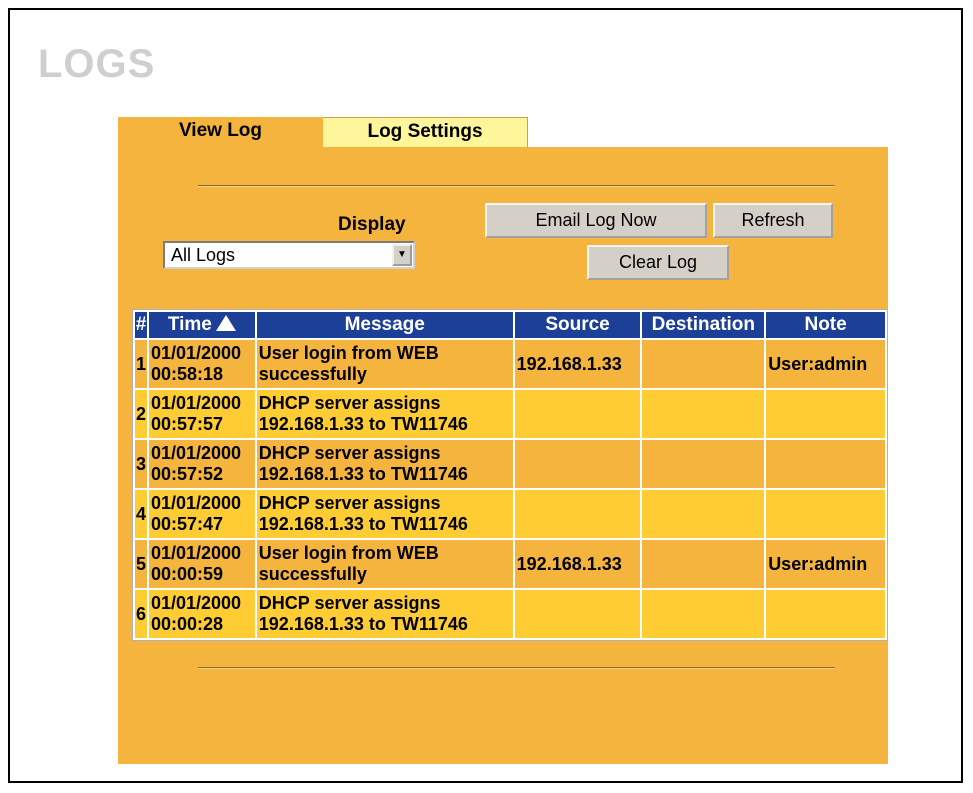 This screenshot has width=973, height=793. Describe the element at coordinates (703, 325) in the screenshot. I see `column-header-destination: Destination` at that location.